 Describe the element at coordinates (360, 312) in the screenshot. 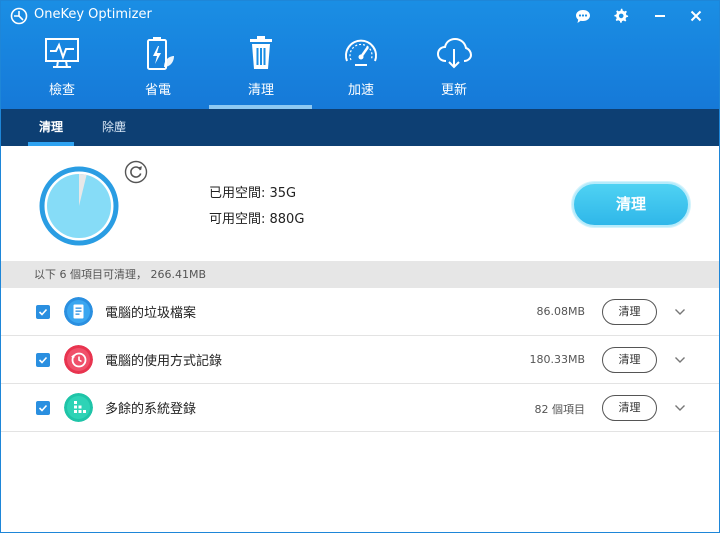

I see `list-item: 電腦的垃圾檔案 86.08MB 清理` at that location.